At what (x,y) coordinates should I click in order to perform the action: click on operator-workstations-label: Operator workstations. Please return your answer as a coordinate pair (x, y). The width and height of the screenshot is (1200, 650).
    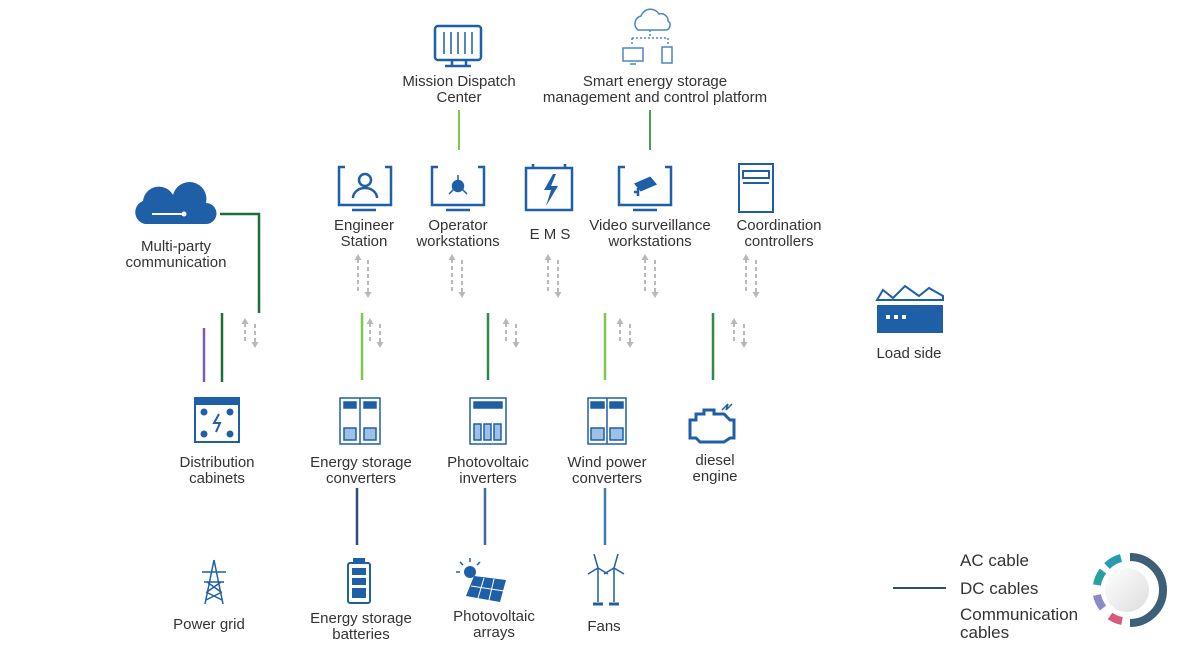
    Looking at the image, I should click on (458, 233).